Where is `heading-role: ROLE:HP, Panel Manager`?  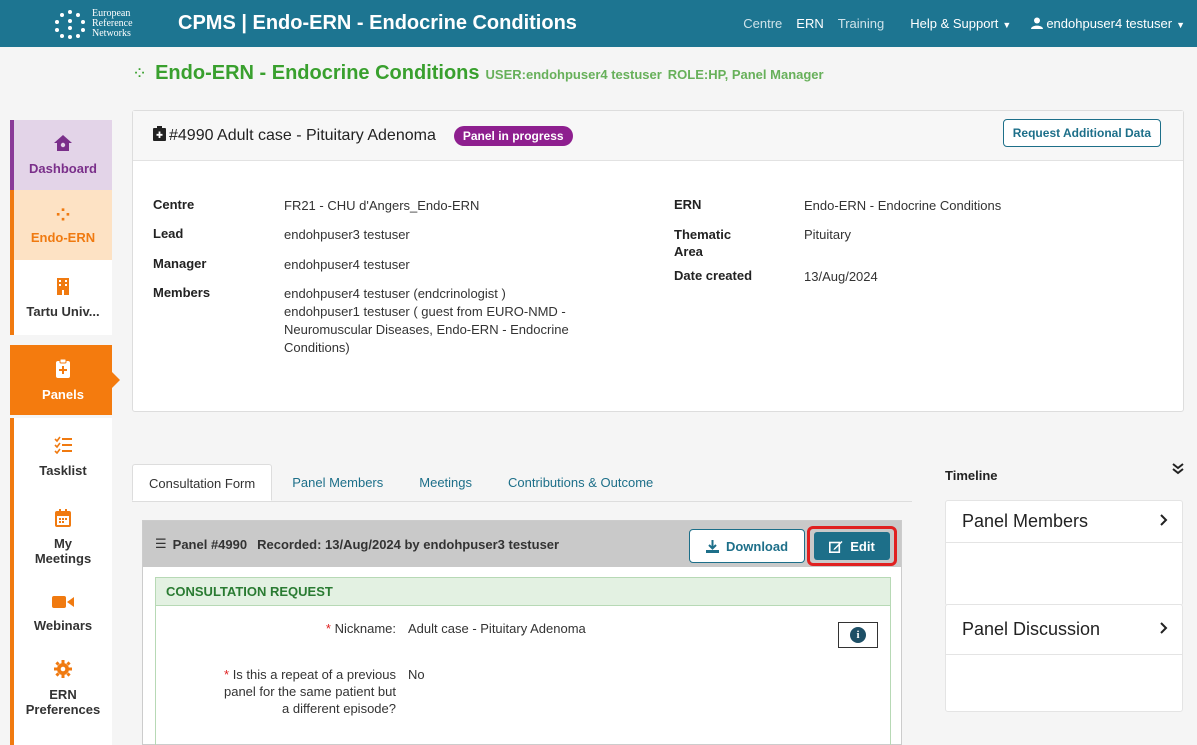
heading-role: ROLE:HP, Panel Manager is located at coordinates (745, 74).